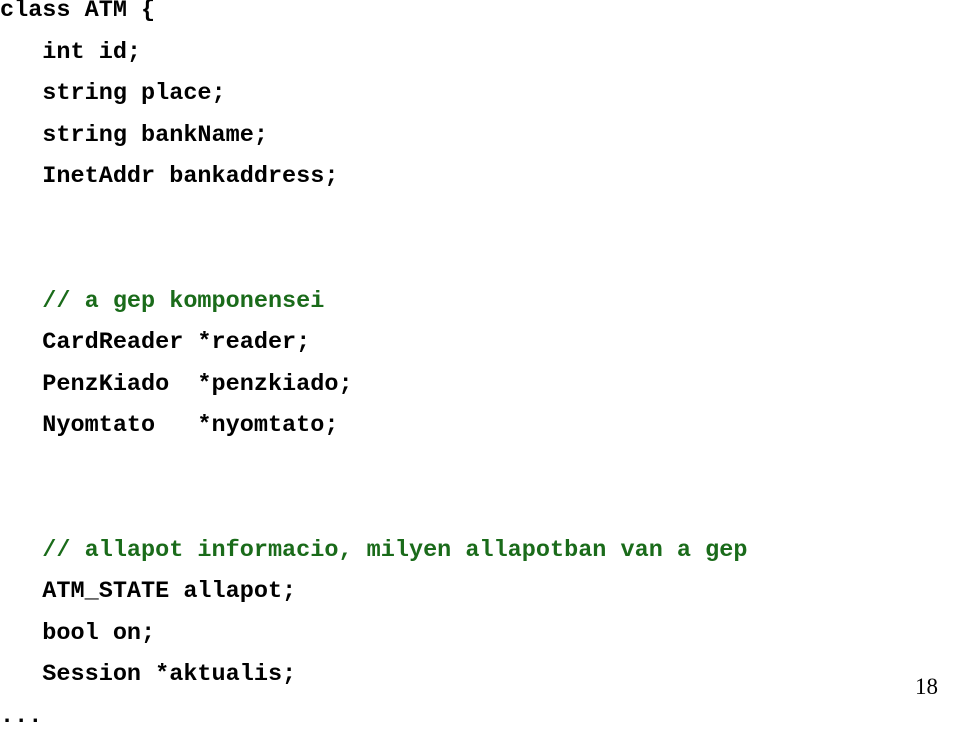 The image size is (960, 737). What do you see at coordinates (480, 385) in the screenshot?
I see `code-line: PenzKiado *penzkiado;` at bounding box center [480, 385].